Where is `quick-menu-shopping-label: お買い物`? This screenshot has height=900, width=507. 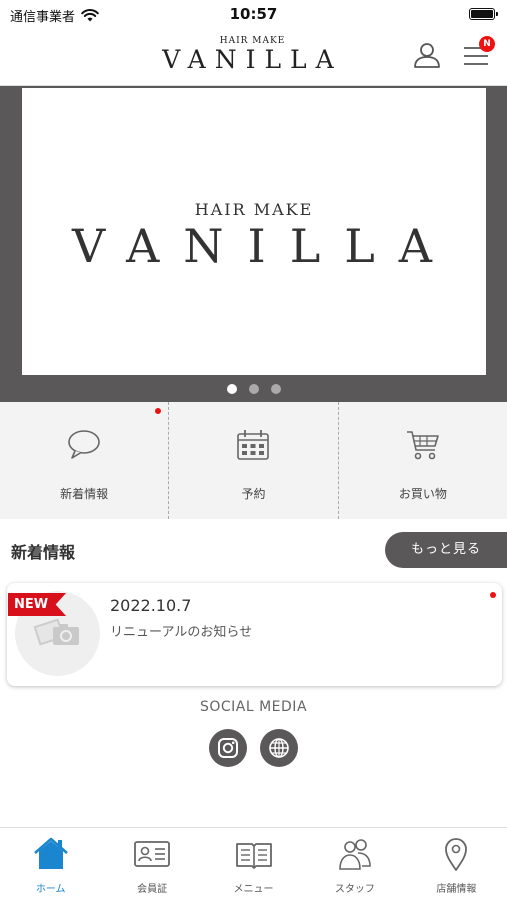 quick-menu-shopping-label: お買い物 is located at coordinates (422, 494).